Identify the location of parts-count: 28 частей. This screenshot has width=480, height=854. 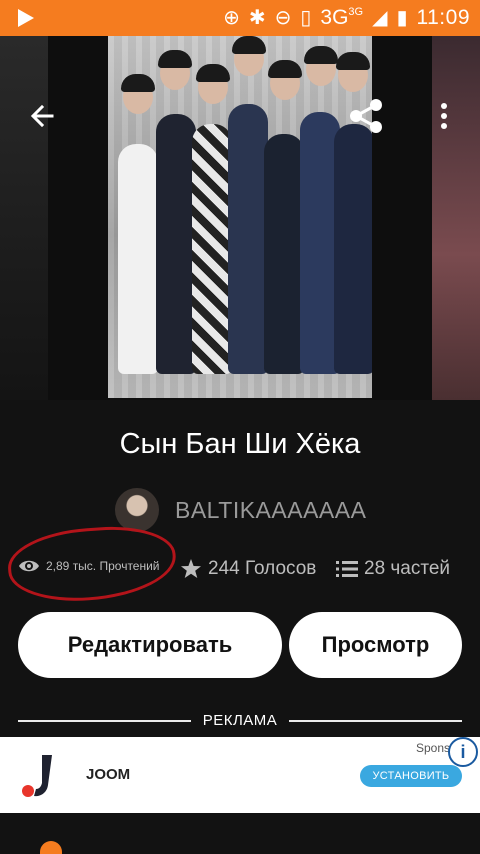
(407, 568).